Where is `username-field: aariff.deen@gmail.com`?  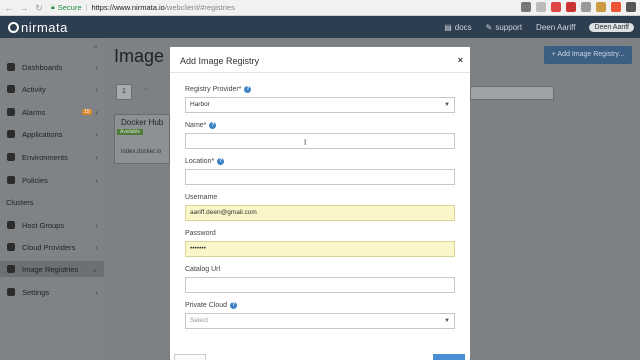
username-field: aariff.deen@gmail.com is located at coordinates (320, 213).